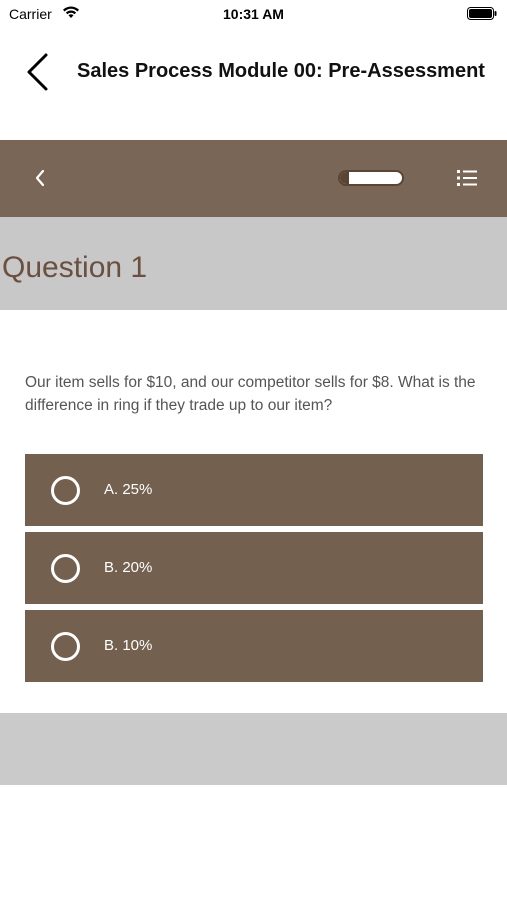 The image size is (507, 900). I want to click on status-time: 10:31 AM, so click(253, 14).